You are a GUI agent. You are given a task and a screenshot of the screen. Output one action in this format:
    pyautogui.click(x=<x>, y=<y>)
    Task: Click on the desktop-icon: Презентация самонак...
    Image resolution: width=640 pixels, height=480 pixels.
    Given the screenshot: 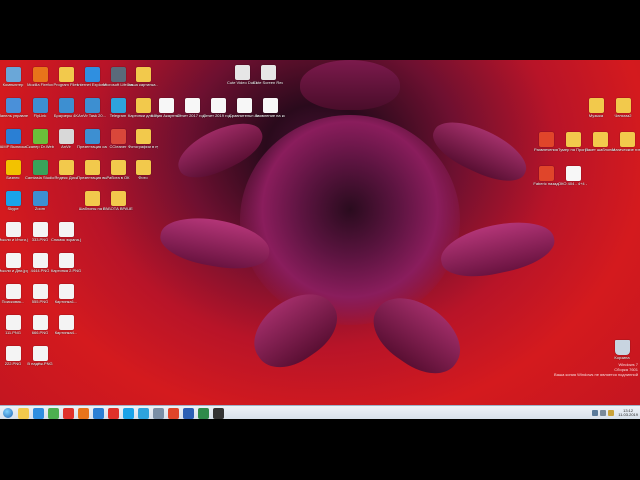 What is the action you would take?
    pyautogui.click(x=92, y=142)
    